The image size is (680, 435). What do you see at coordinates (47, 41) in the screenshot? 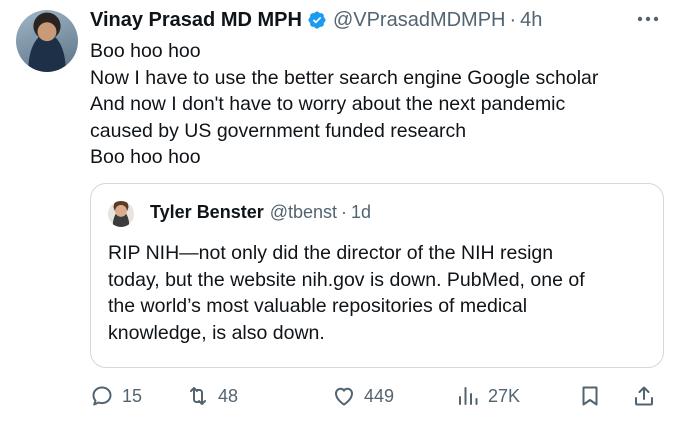
I see `author-avatar` at bounding box center [47, 41].